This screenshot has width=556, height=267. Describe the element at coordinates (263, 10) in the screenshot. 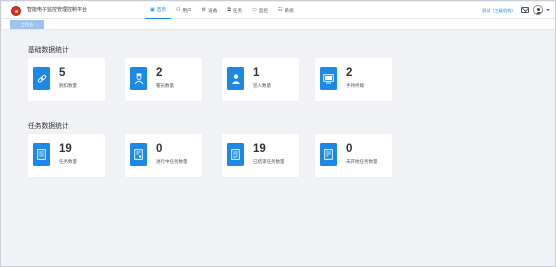

I see `nav-item-label: 监控` at that location.